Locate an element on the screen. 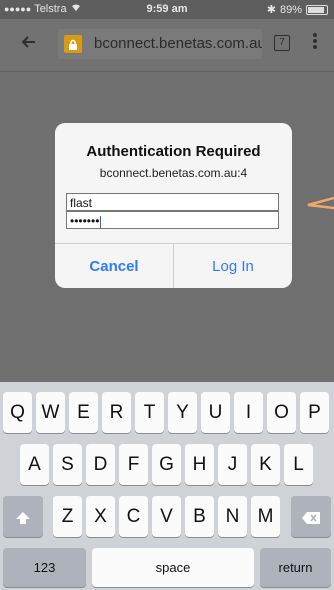  back-arrow-icon is located at coordinates (28, 44).